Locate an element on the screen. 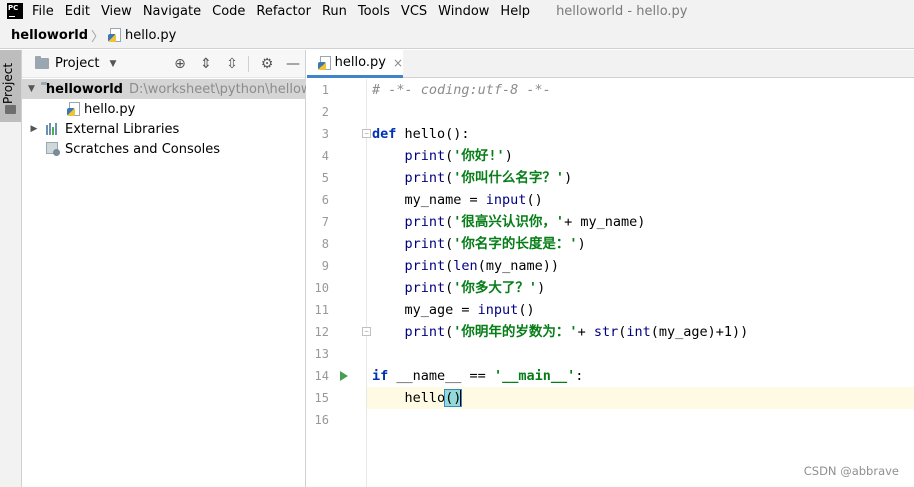  code-token: '你好!' is located at coordinates (479, 156).